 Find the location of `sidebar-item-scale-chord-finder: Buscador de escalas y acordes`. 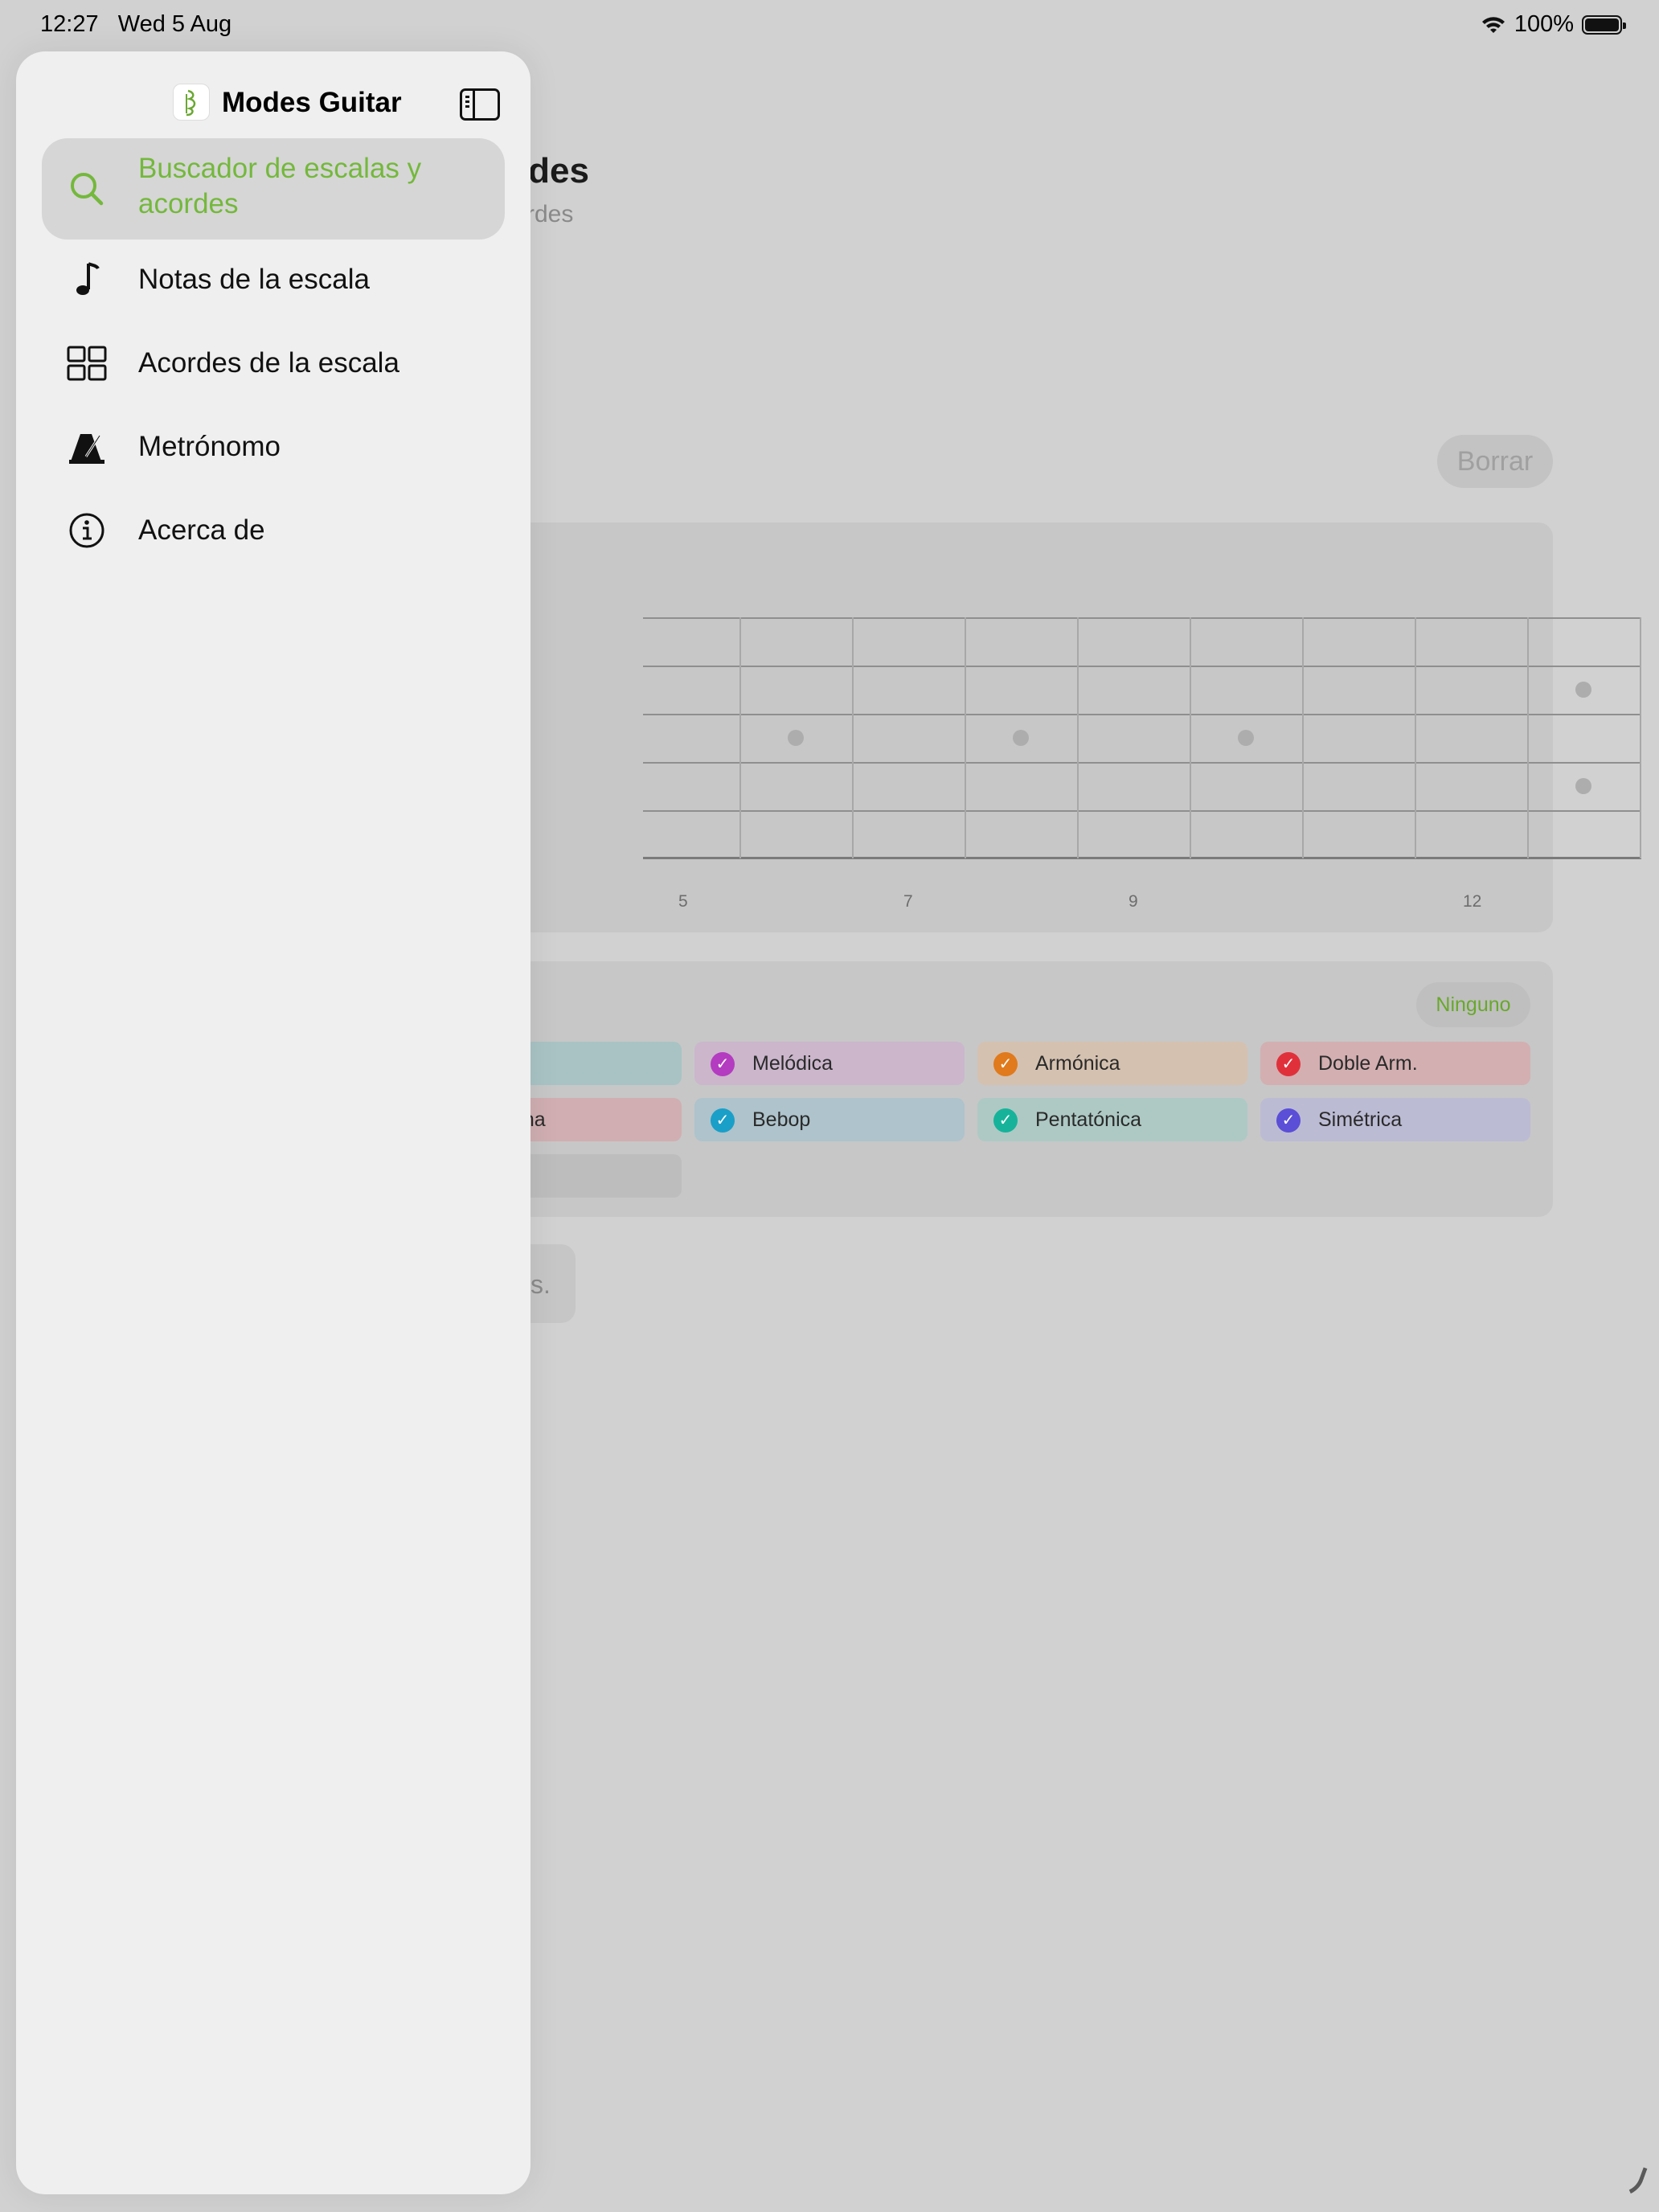

sidebar-item-scale-chord-finder: Buscador de escalas y acordes is located at coordinates (273, 189).